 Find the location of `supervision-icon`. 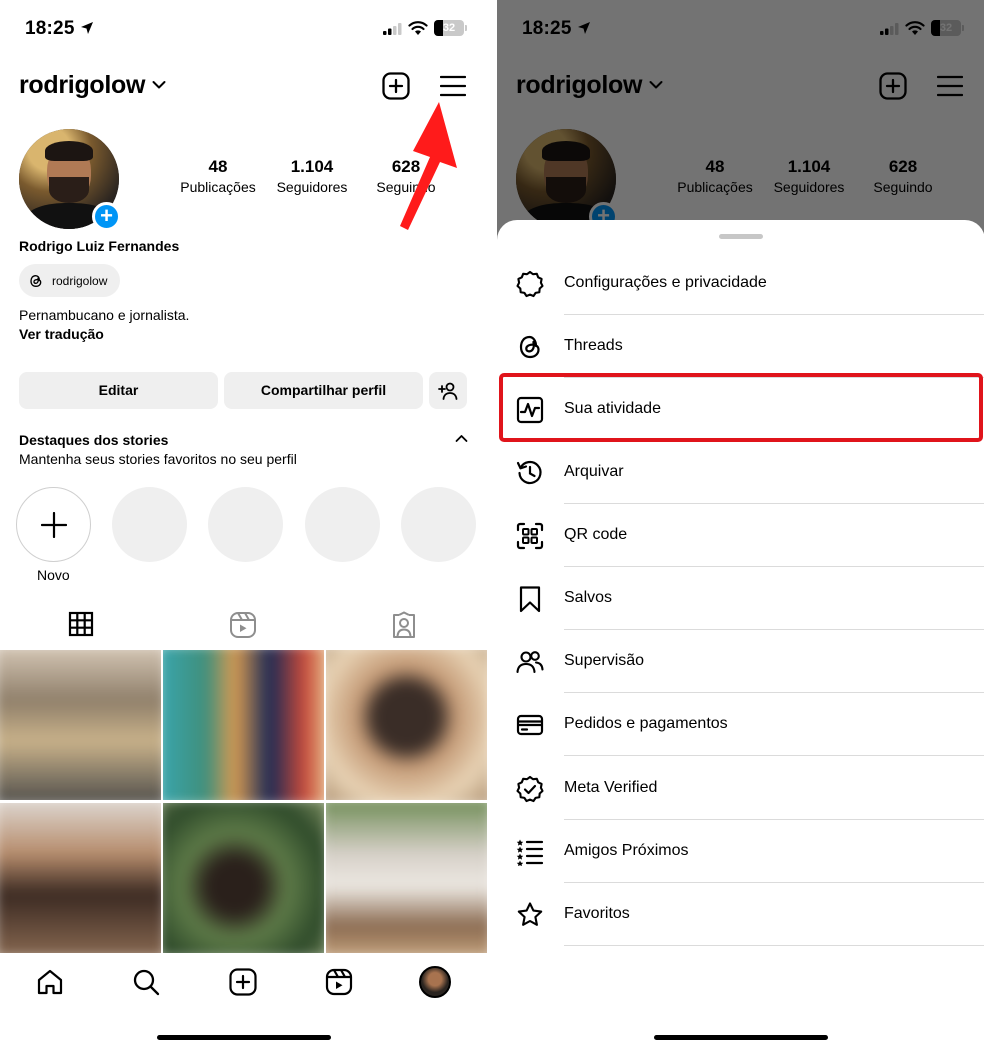

supervision-icon is located at coordinates (530, 662).